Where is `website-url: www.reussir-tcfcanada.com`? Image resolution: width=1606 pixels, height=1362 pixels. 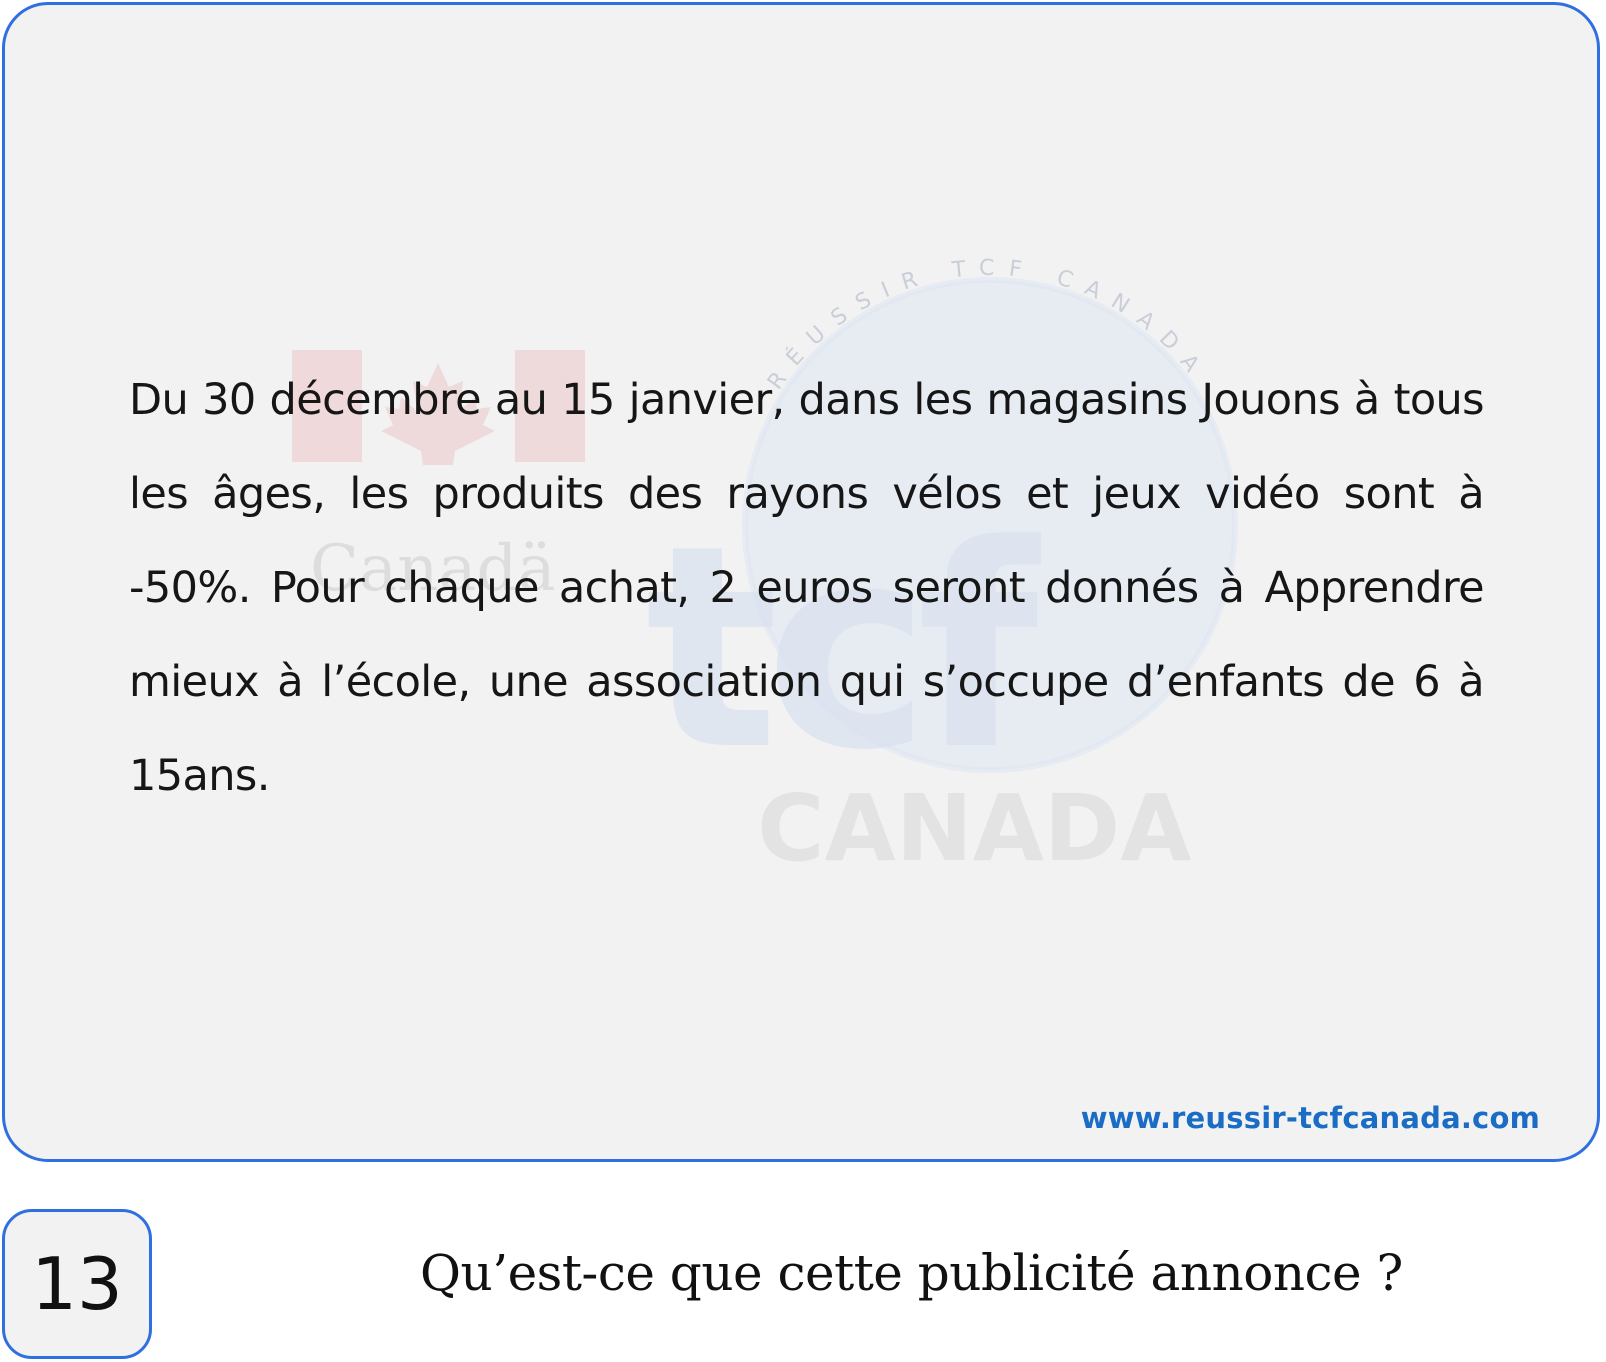 website-url: www.reussir-tcfcanada.com is located at coordinates (1310, 1118).